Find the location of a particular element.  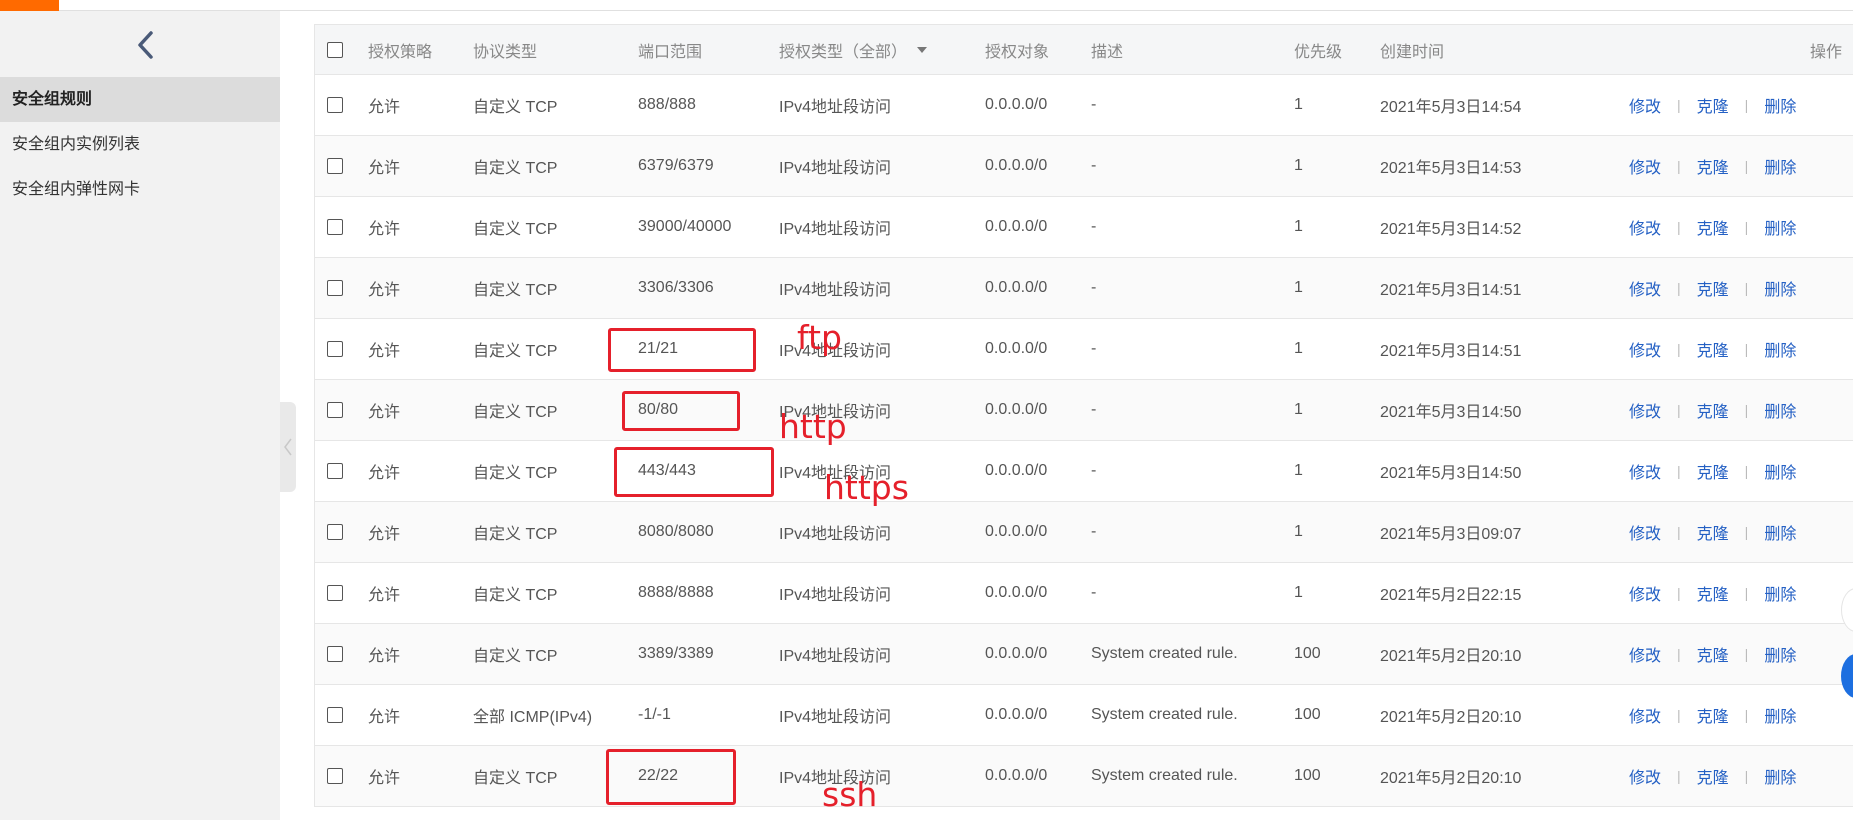

back-button is located at coordinates (146, 45).